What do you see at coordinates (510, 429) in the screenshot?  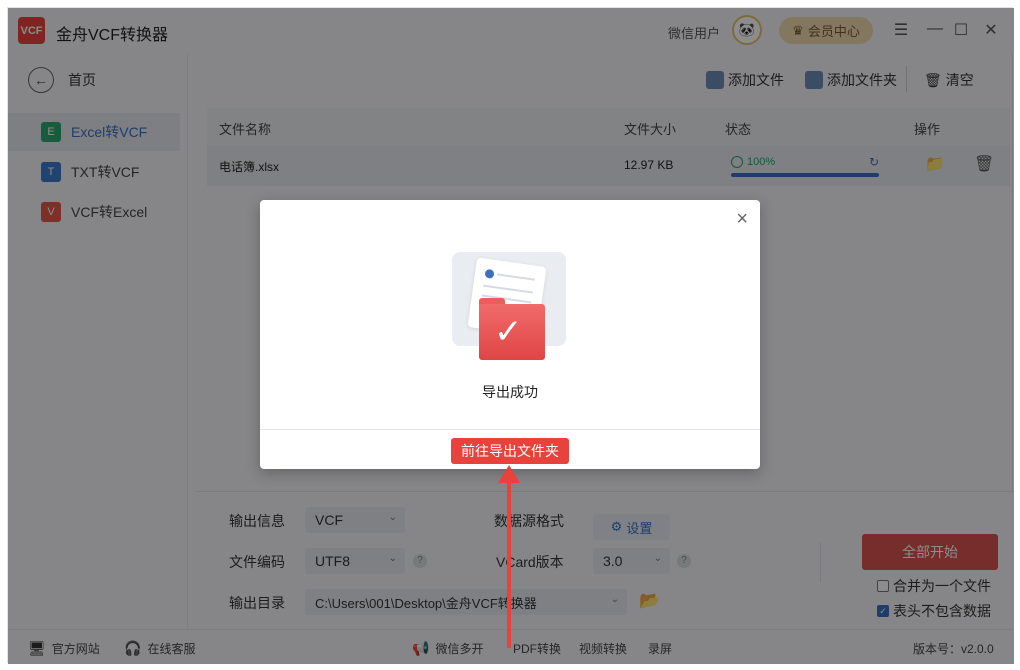 I see `dialog-divider` at bounding box center [510, 429].